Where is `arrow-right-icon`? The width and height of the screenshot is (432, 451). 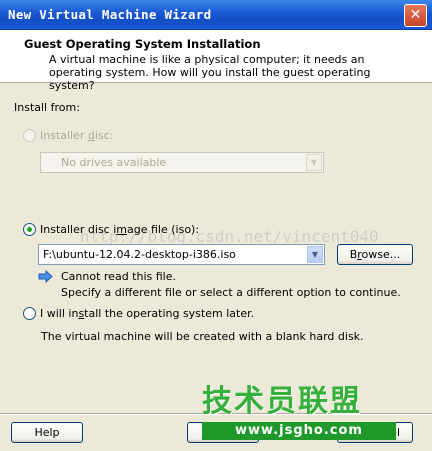 arrow-right-icon is located at coordinates (45, 276).